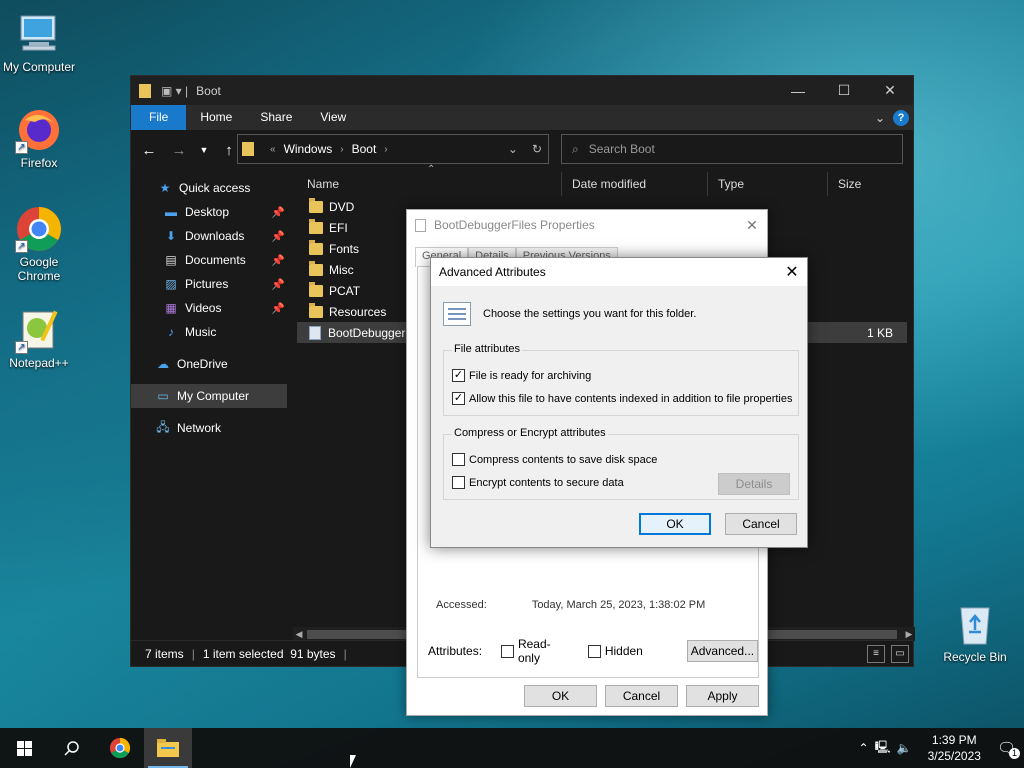  I want to click on computer-icon, so click(39, 34).